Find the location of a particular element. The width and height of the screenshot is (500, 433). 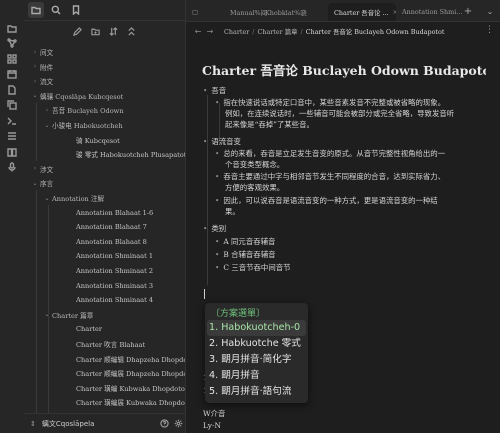

folder-icon is located at coordinates (36, 10).